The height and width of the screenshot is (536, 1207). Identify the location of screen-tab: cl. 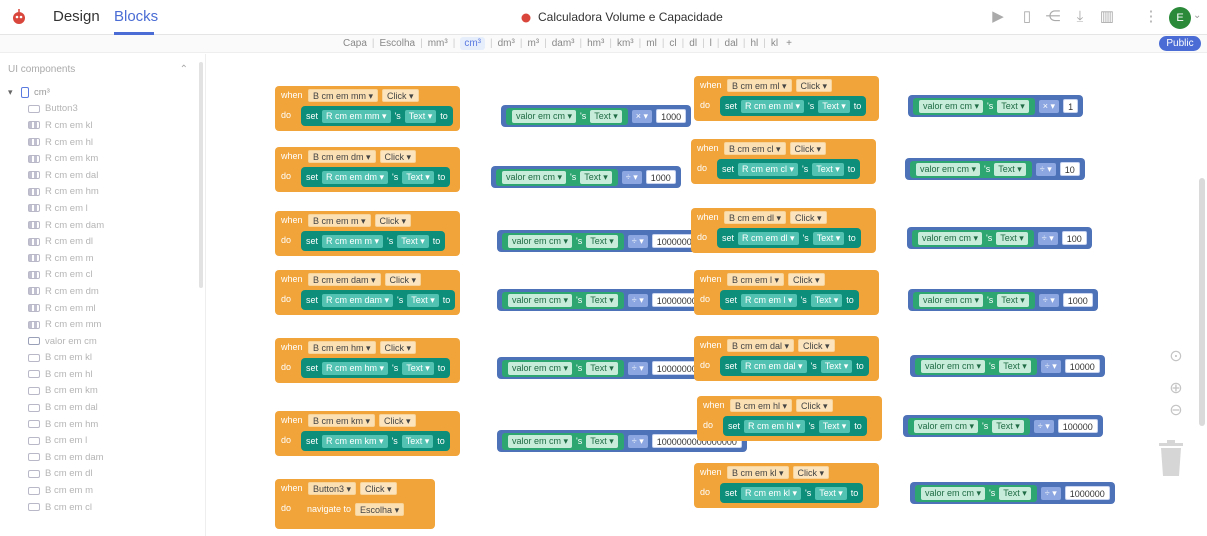
(672, 43).